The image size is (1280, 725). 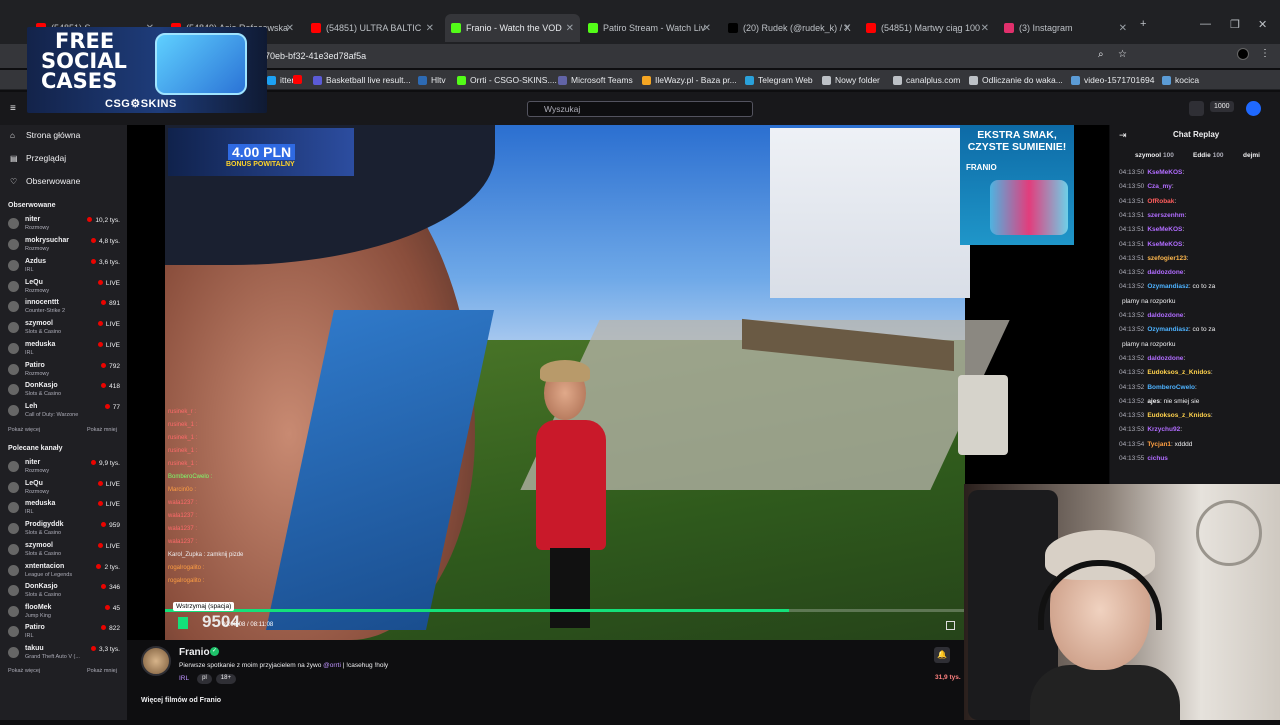 What do you see at coordinates (102, 671) in the screenshot?
I see `show-less-recommended: Pokaż mniej` at bounding box center [102, 671].